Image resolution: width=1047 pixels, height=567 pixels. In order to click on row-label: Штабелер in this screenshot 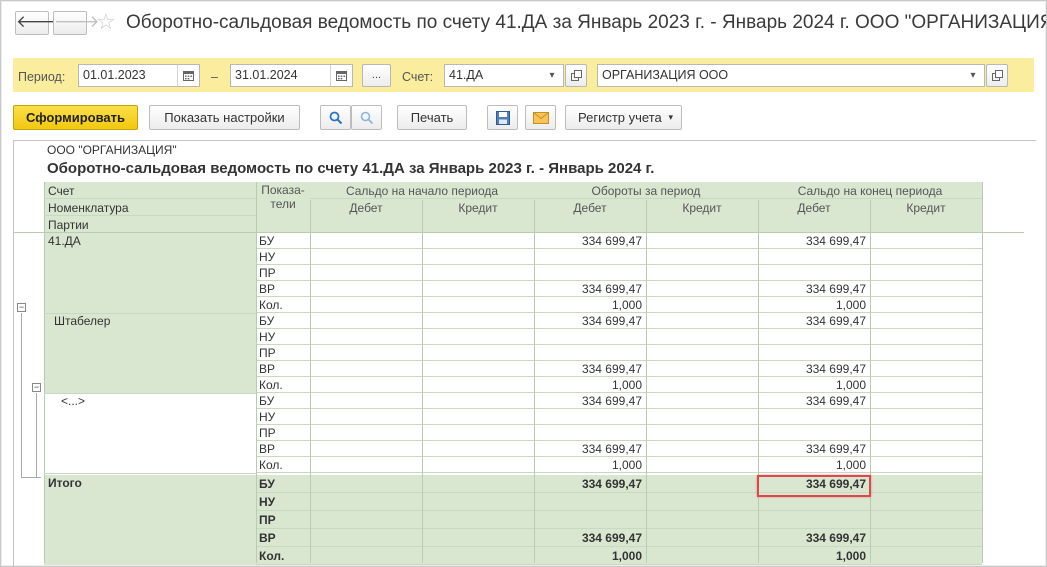, I will do `click(82, 321)`.